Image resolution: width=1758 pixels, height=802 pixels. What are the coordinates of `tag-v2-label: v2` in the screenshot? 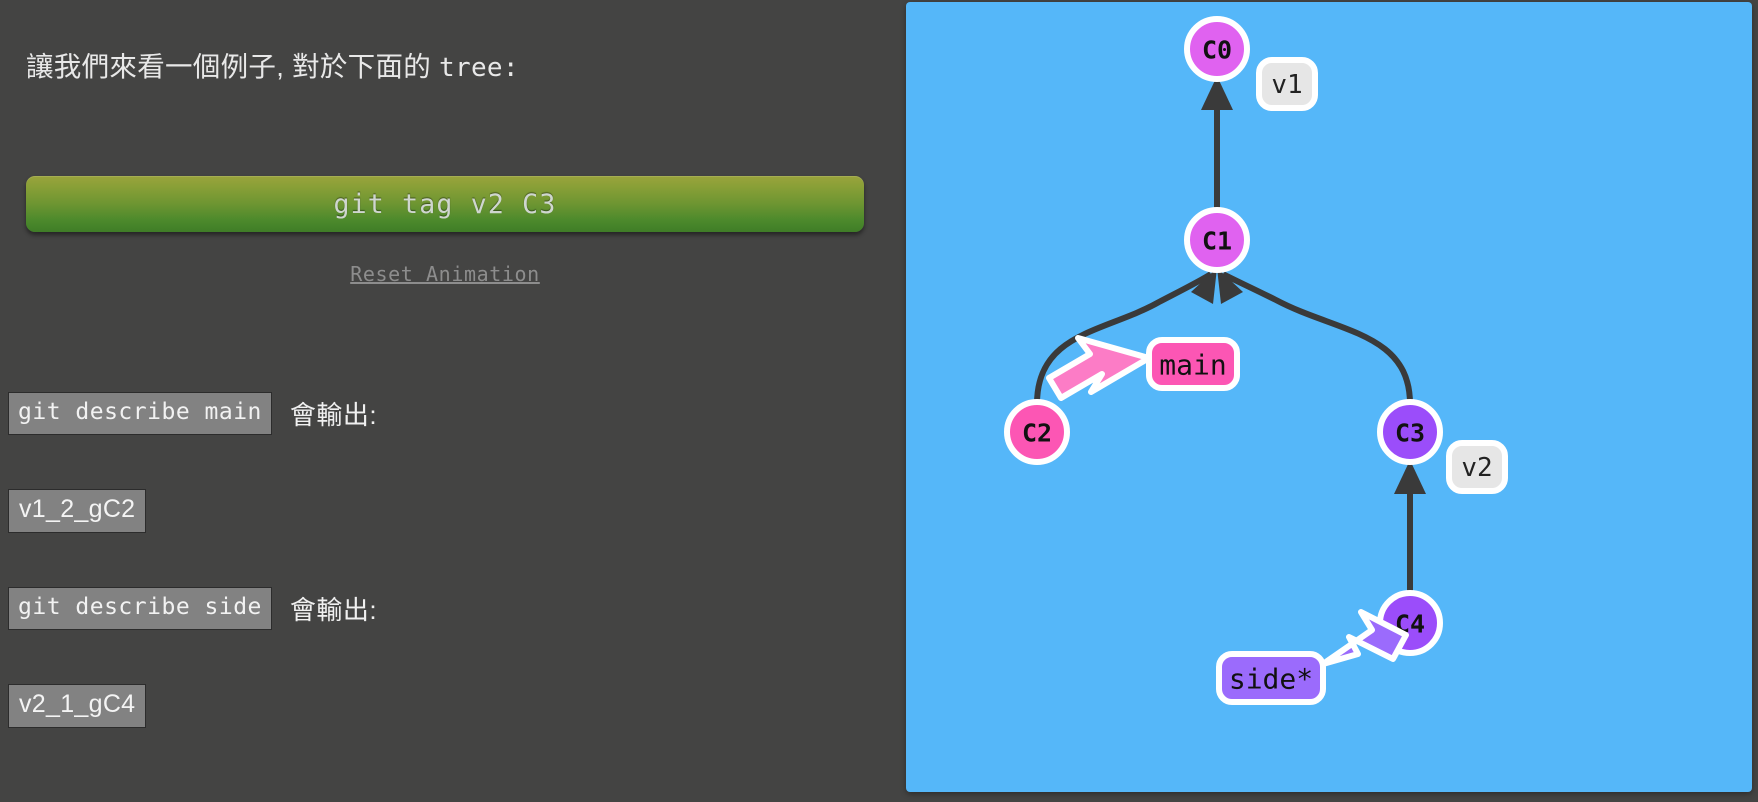 It's located at (1476, 468).